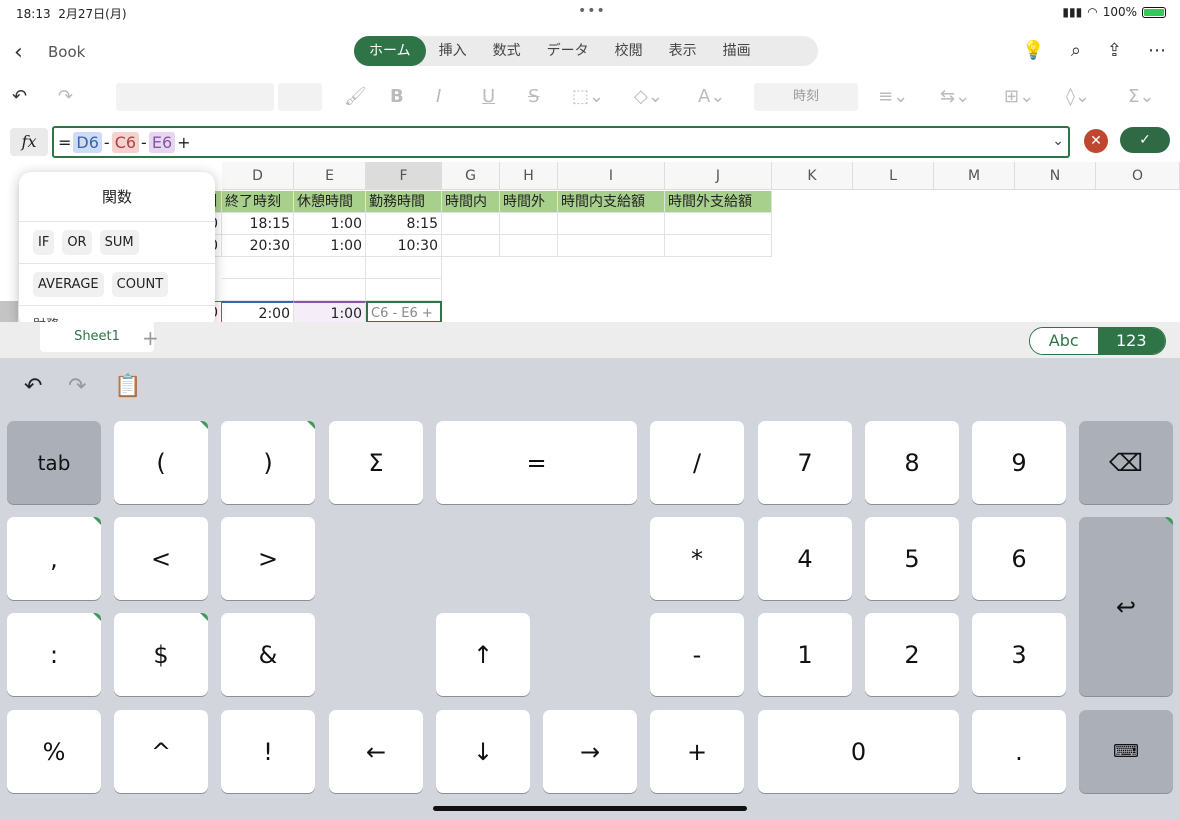 The height and width of the screenshot is (820, 1180). Describe the element at coordinates (404, 224) in the screenshot. I see `cell-f-row1: 8:15` at that location.